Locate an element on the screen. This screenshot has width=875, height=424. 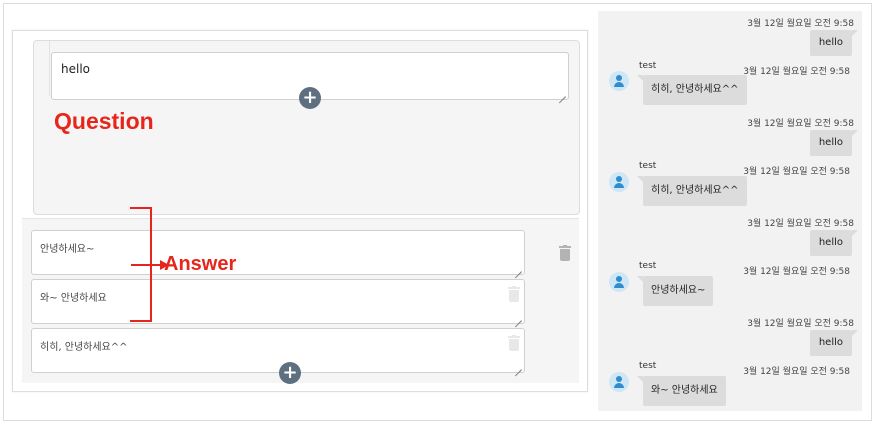
add-question-button: + is located at coordinates (310, 98).